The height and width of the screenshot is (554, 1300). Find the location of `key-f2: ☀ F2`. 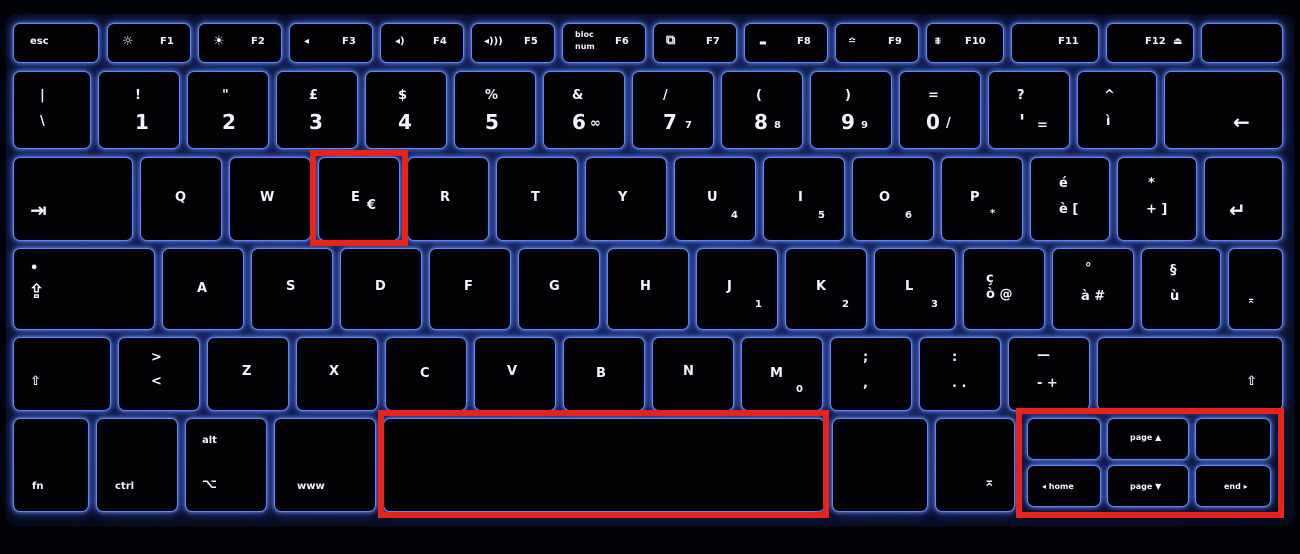

key-f2: ☀ F2 is located at coordinates (240, 43).